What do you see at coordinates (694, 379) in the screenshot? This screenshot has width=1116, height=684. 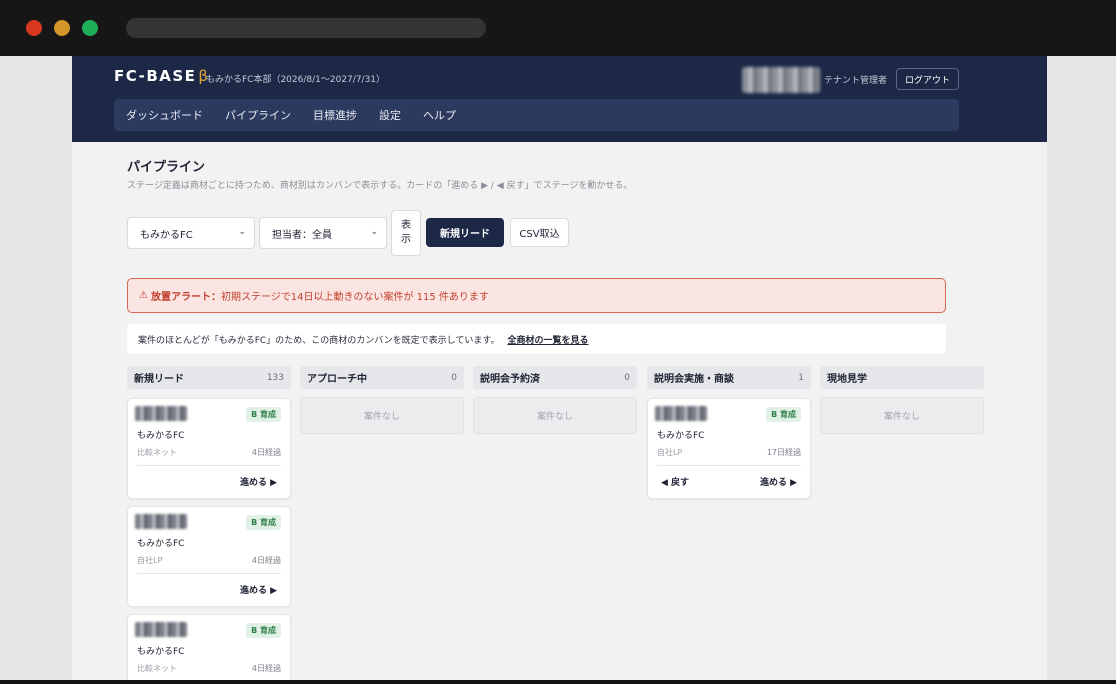 I see `column-title: 説明会実施・商談` at bounding box center [694, 379].